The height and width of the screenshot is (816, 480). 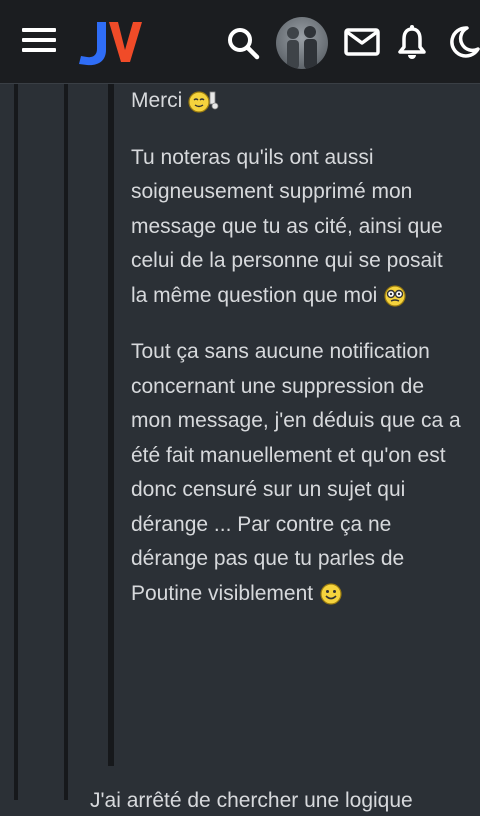 What do you see at coordinates (203, 102) in the screenshot?
I see `sleepy-smiley-icon` at bounding box center [203, 102].